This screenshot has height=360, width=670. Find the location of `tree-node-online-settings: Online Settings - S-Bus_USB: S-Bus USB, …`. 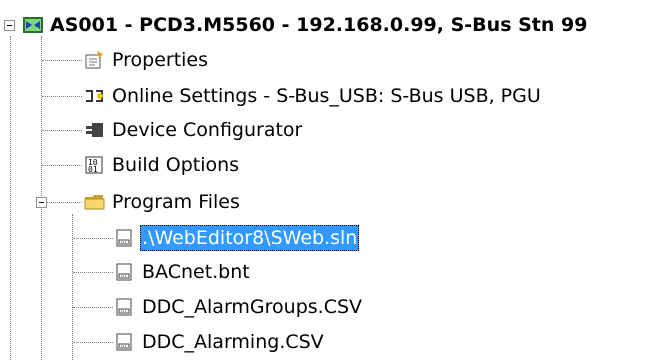

tree-node-online-settings: Online Settings - S-Bus_USB: S-Bus USB, … is located at coordinates (313, 96).